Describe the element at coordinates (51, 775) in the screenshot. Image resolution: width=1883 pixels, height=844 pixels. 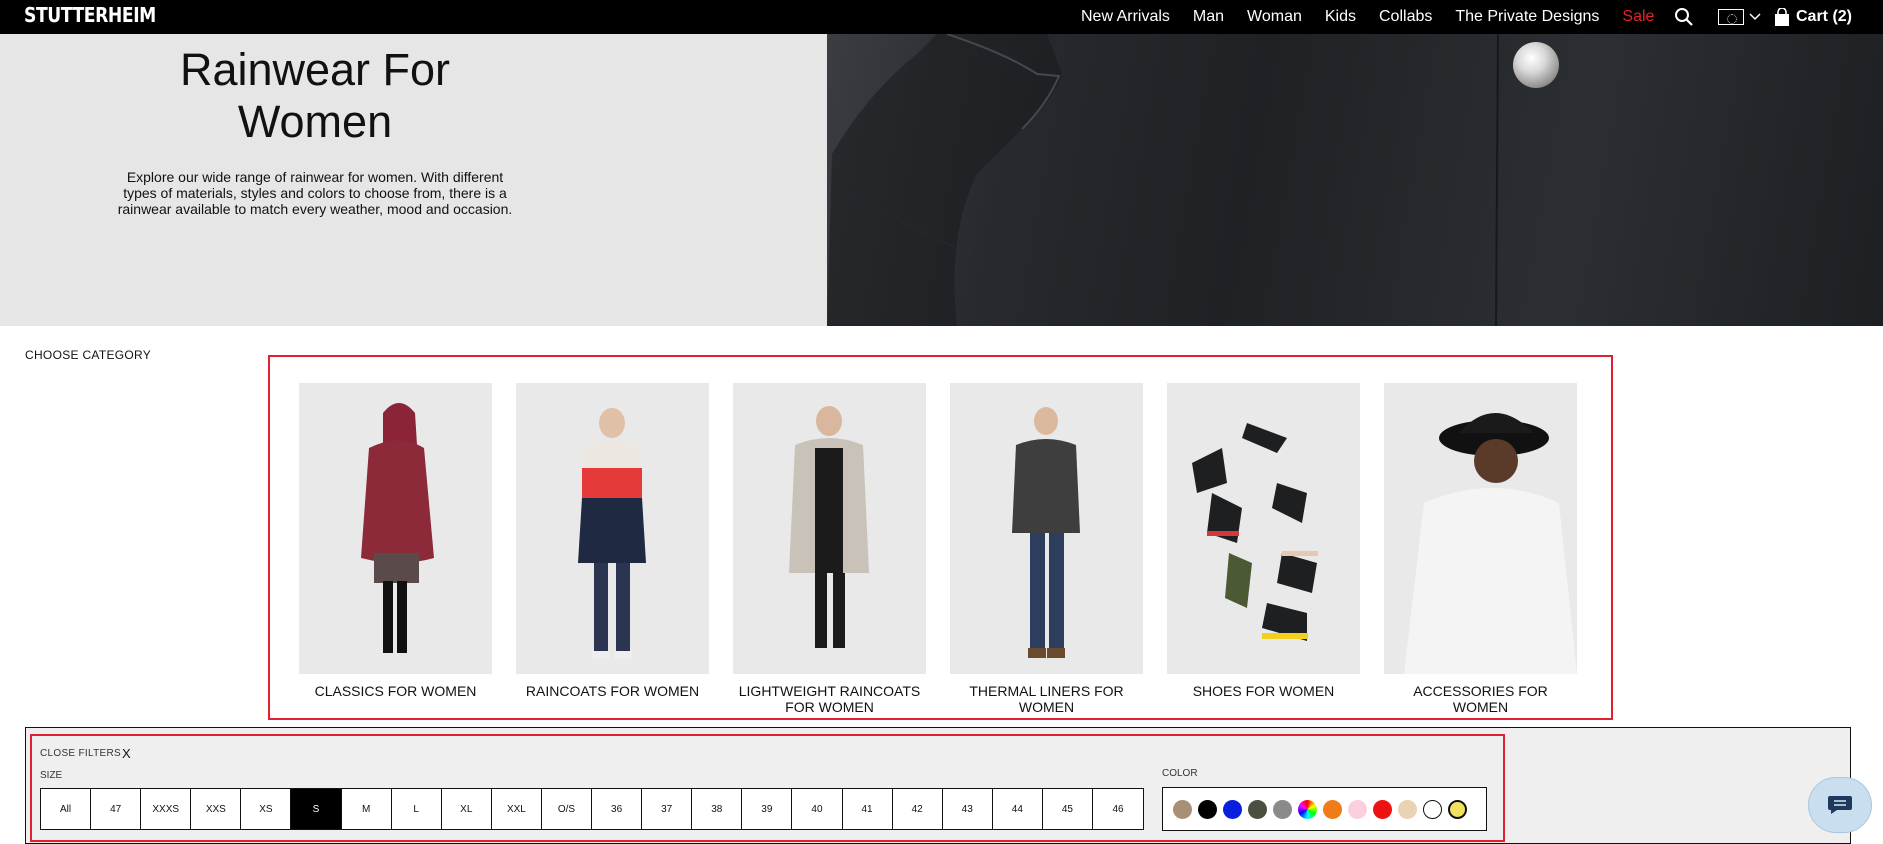
I see `size-filter-label: SIZE` at that location.